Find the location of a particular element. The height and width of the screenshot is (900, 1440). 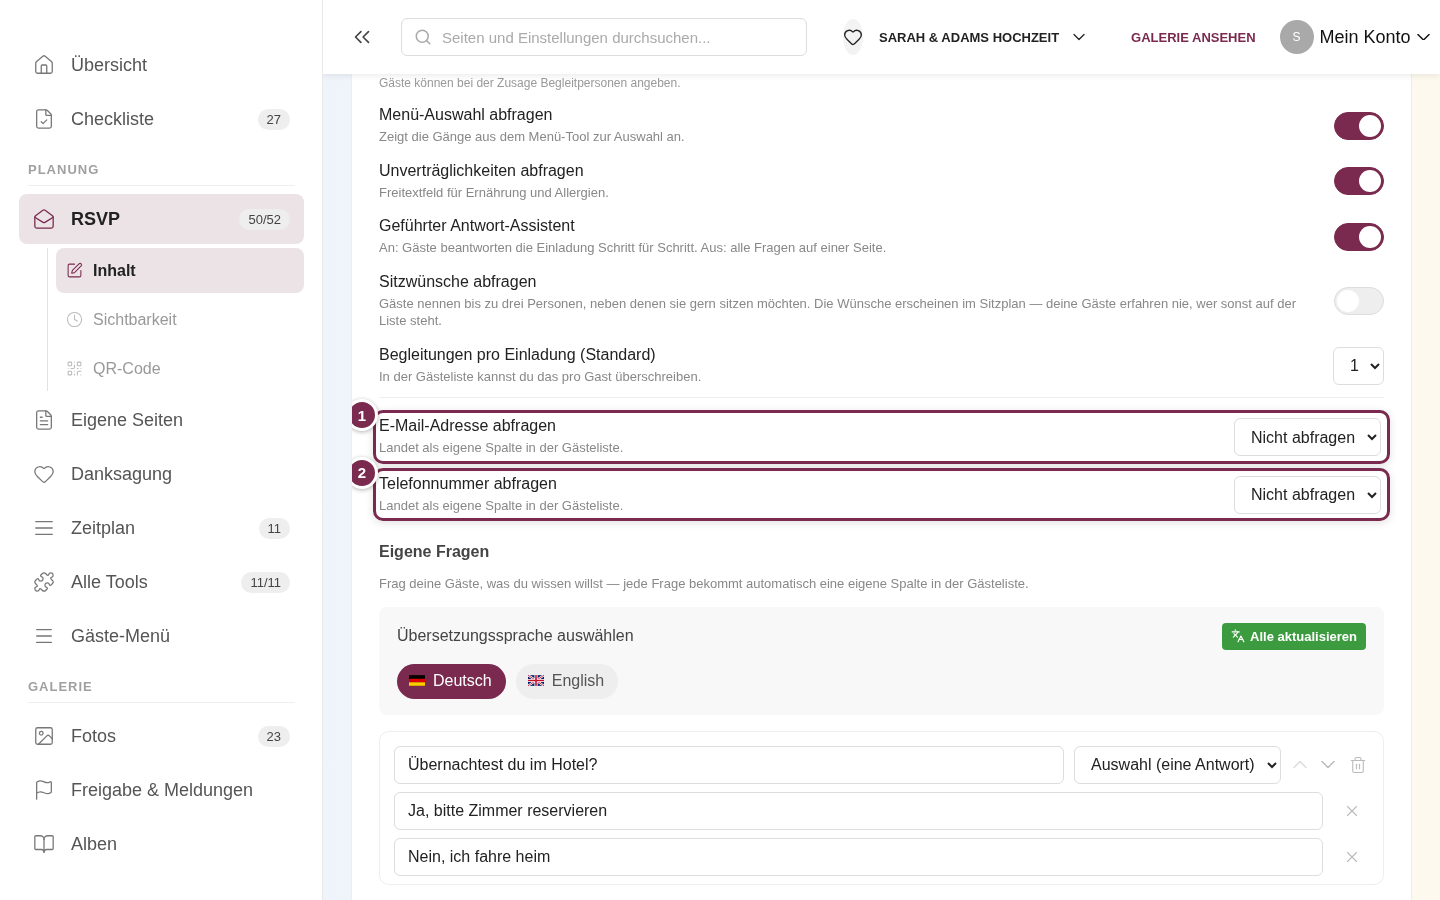

account-menu: S Mein Konto is located at coordinates (1354, 37).